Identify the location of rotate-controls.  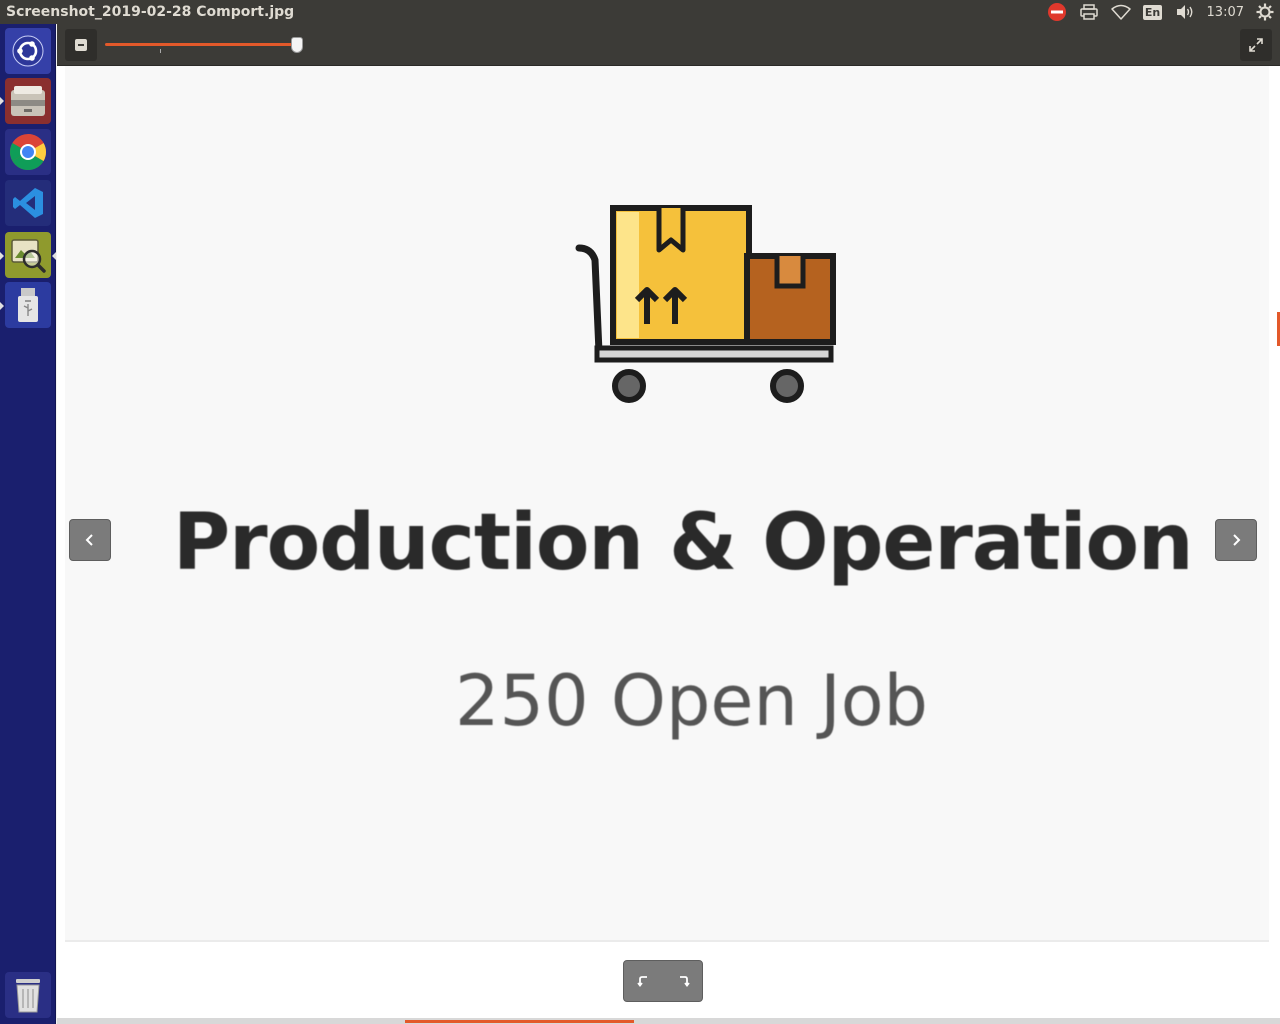
(663, 981).